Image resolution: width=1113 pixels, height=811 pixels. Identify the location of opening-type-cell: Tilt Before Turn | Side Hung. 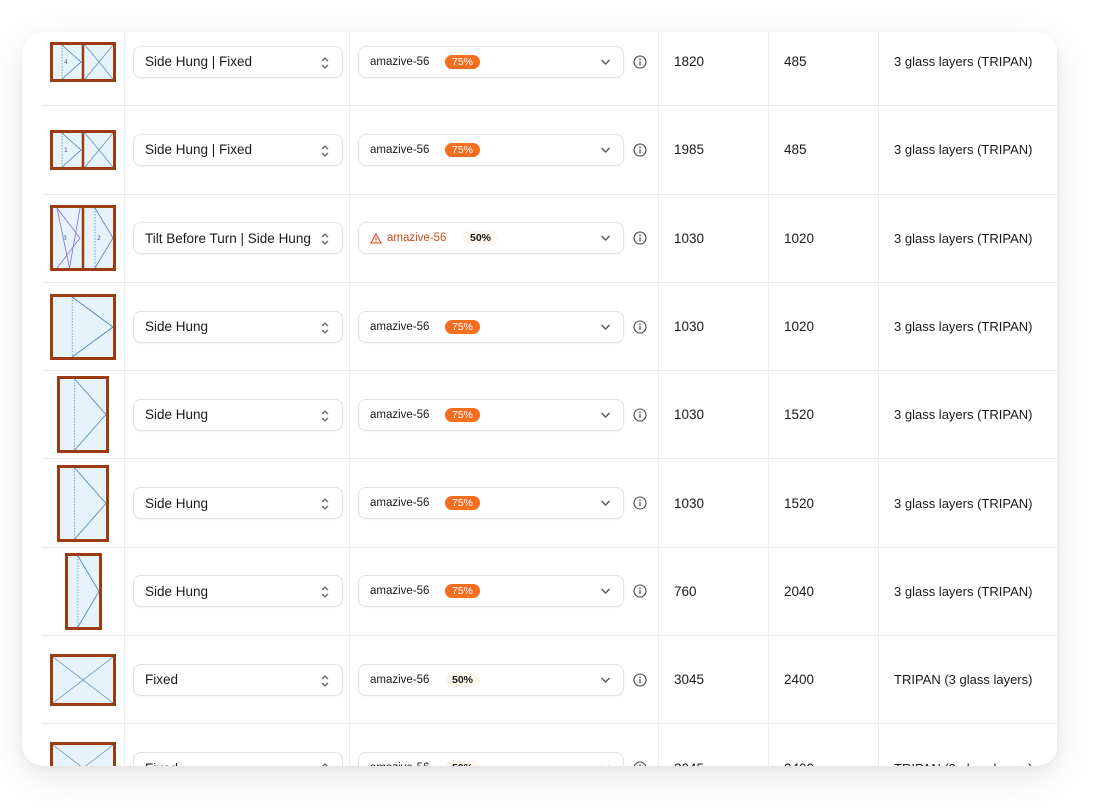
(237, 238).